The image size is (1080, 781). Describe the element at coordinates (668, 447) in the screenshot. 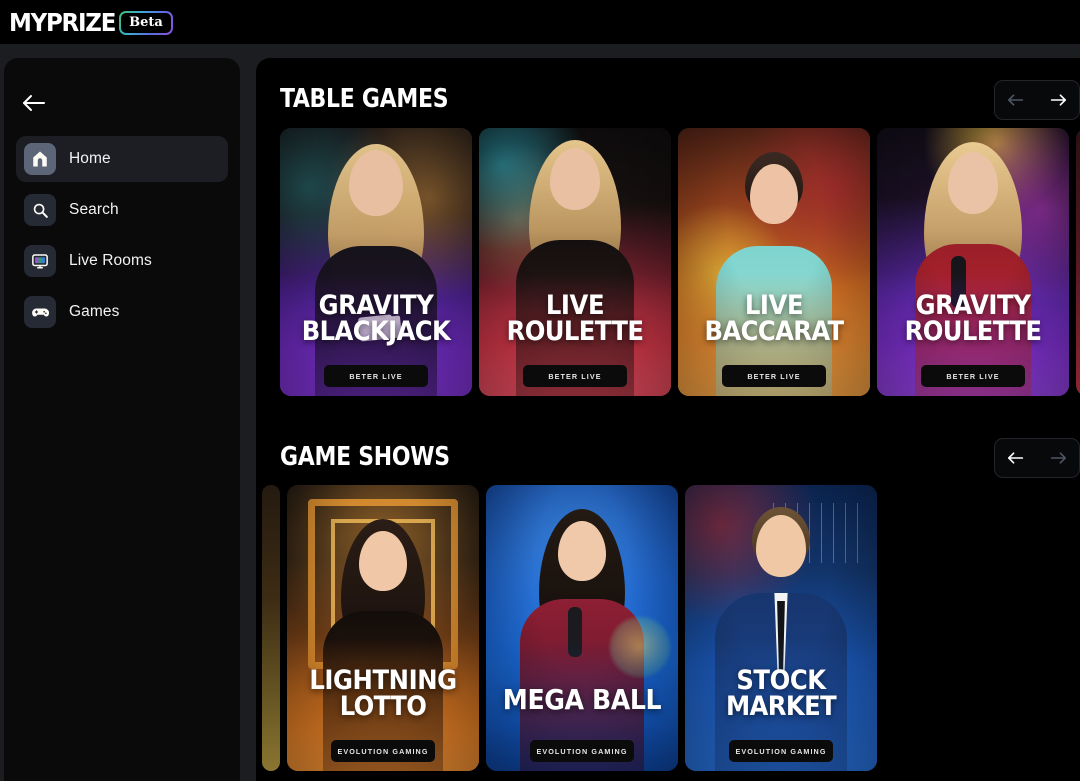

I see `section-header: GAME SHOWS` at that location.